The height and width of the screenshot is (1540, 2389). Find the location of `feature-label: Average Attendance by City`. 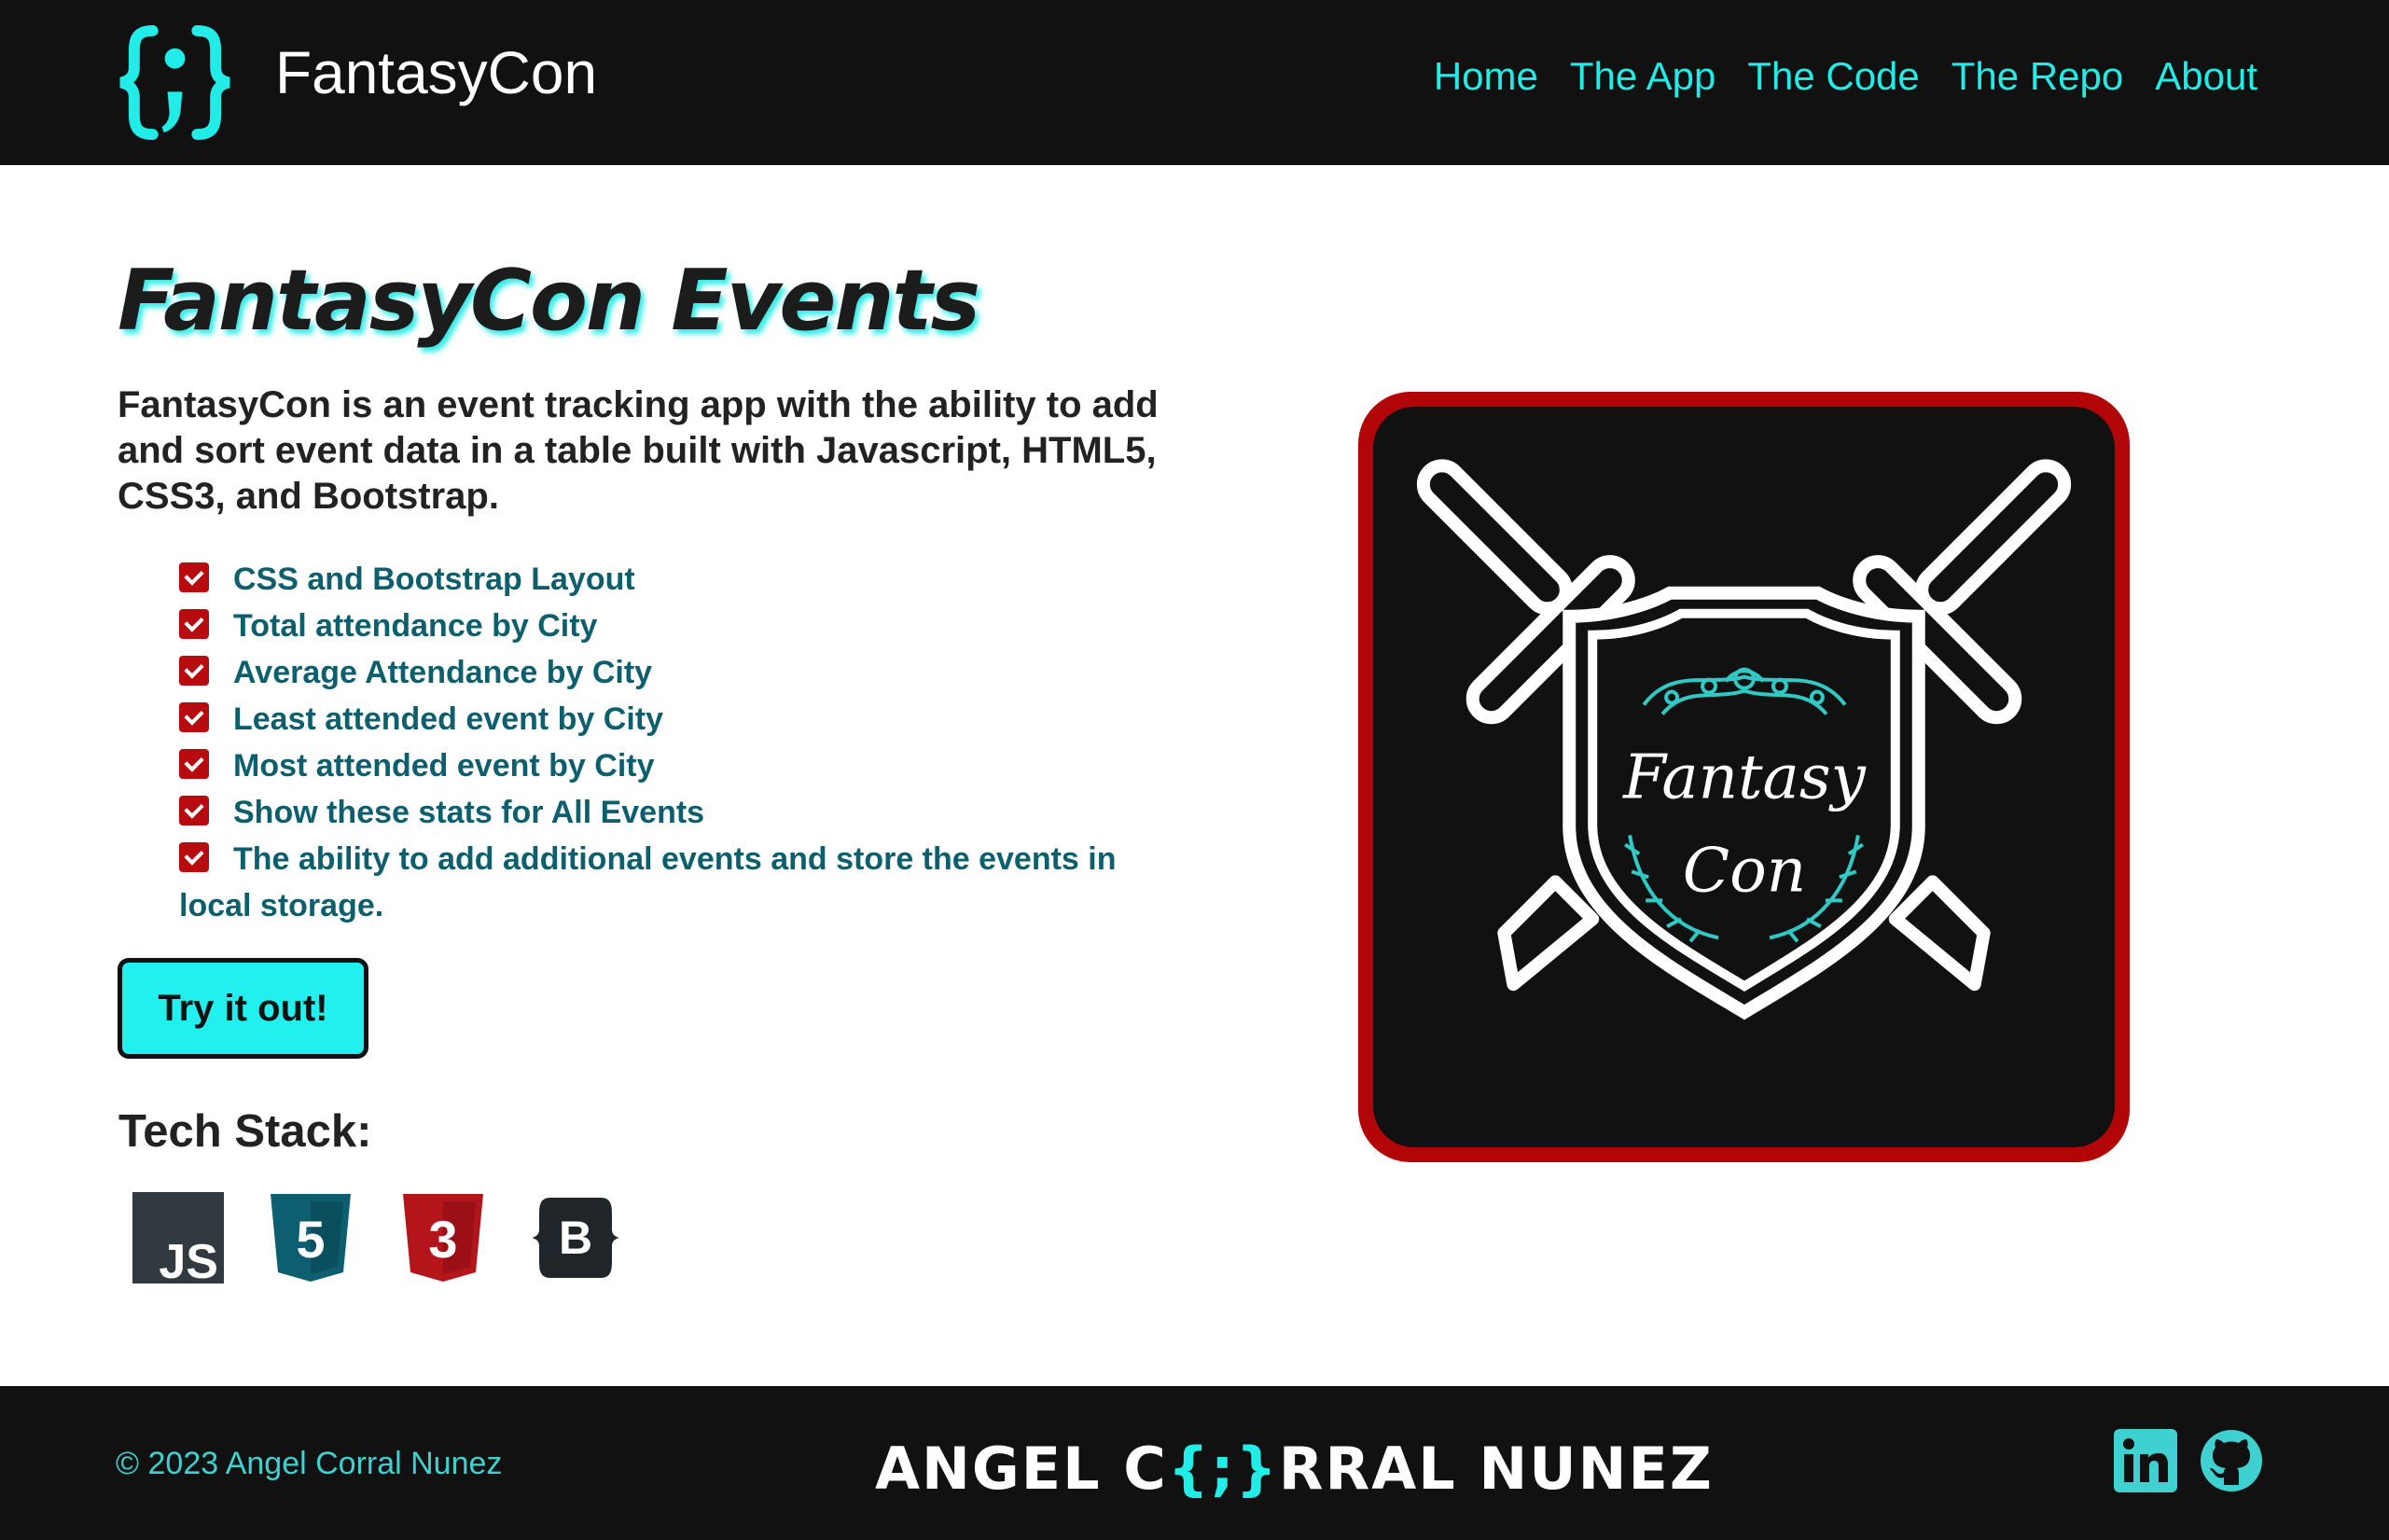

feature-label: Average Attendance by City is located at coordinates (443, 673).